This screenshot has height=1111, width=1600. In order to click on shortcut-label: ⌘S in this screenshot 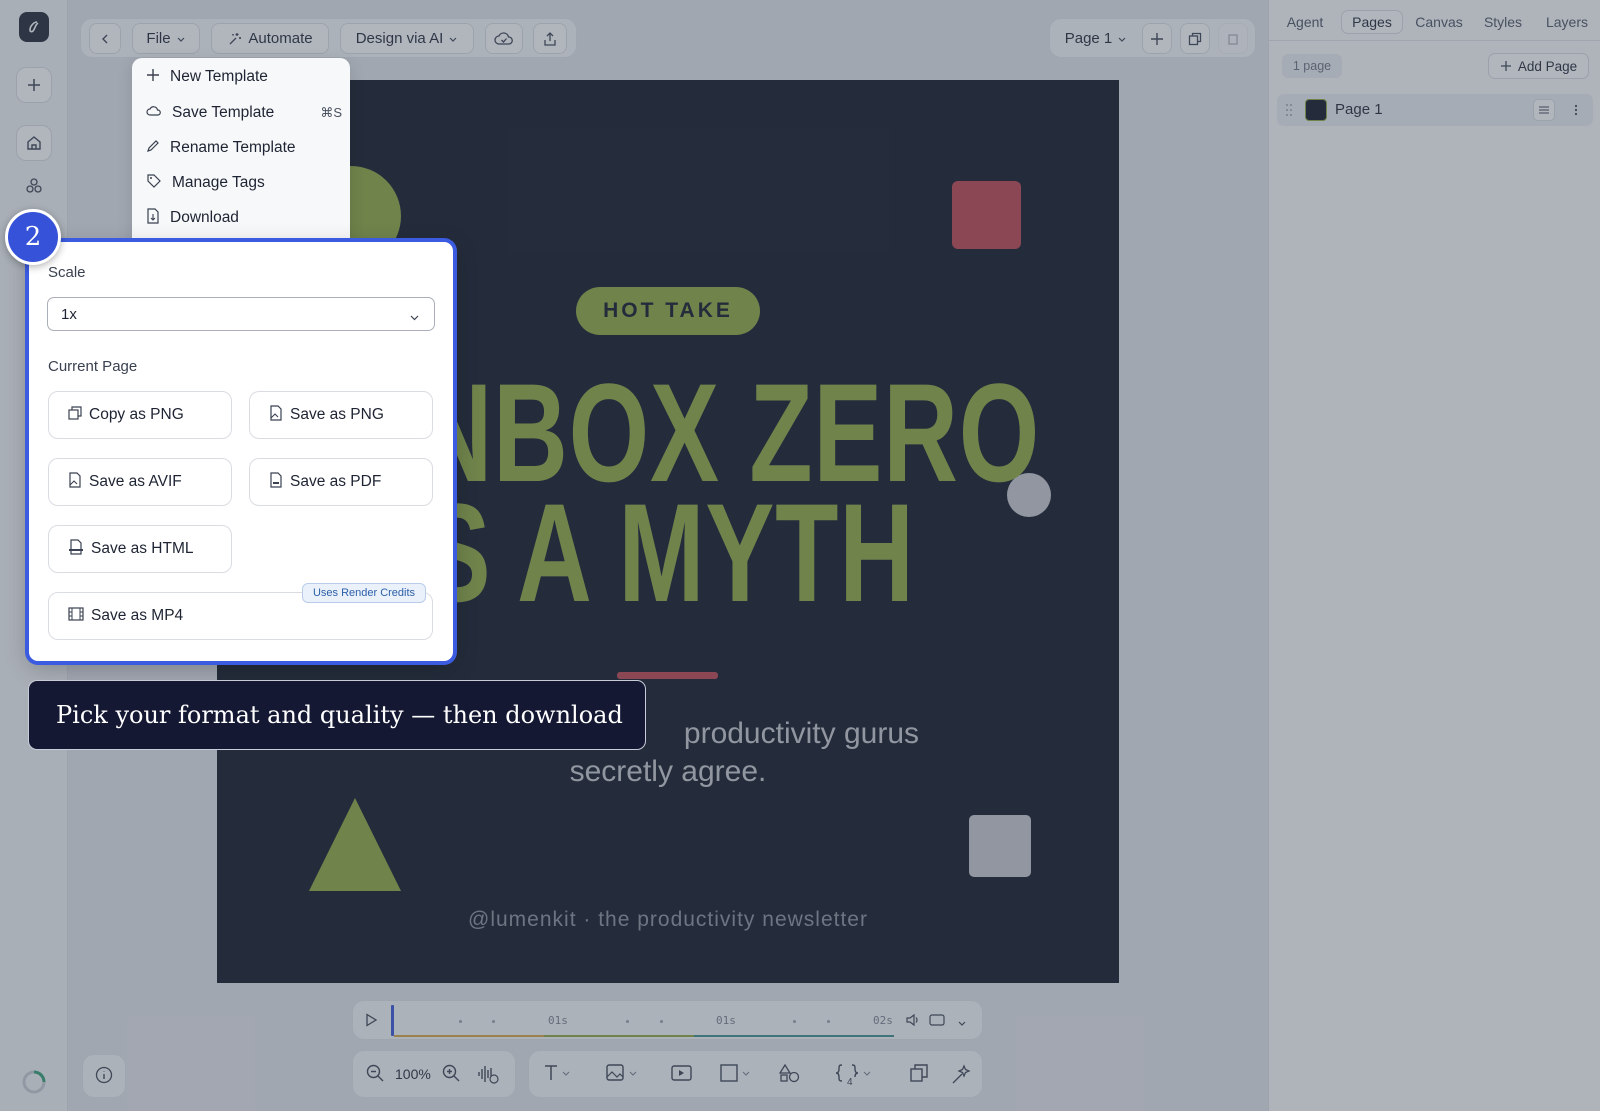, I will do `click(331, 112)`.